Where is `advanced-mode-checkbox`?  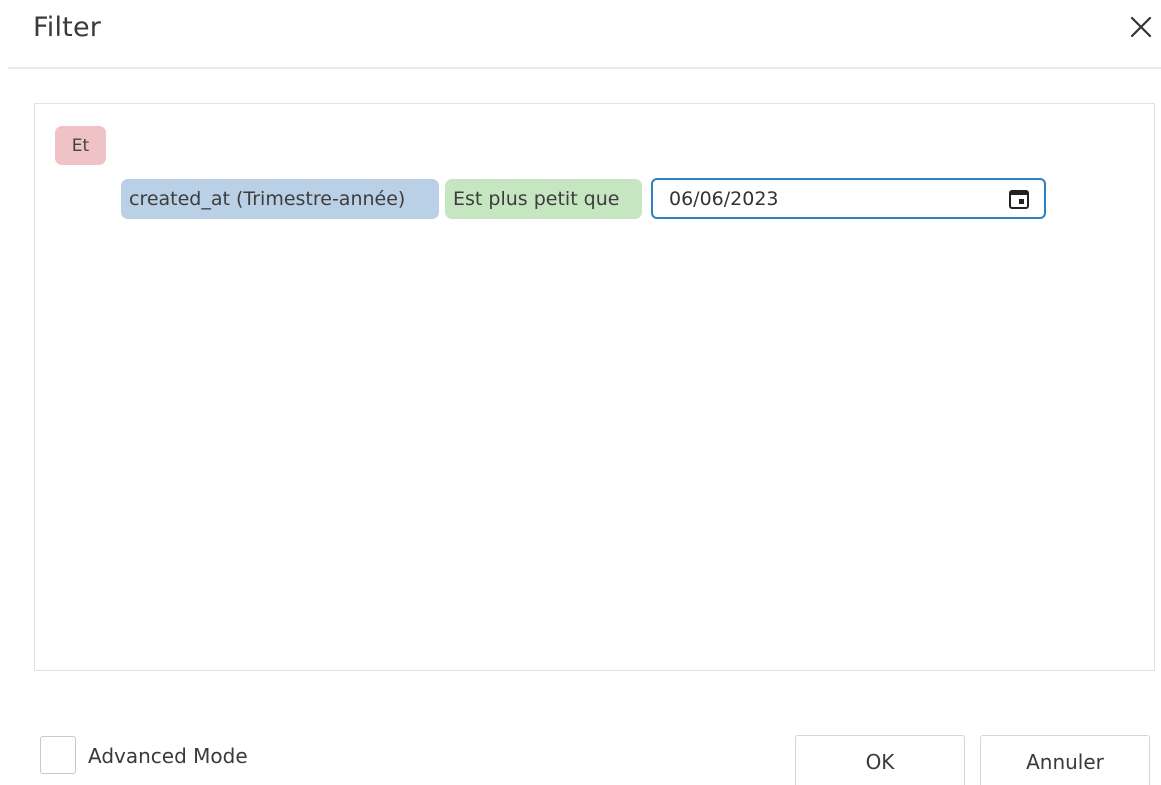 advanced-mode-checkbox is located at coordinates (58, 755).